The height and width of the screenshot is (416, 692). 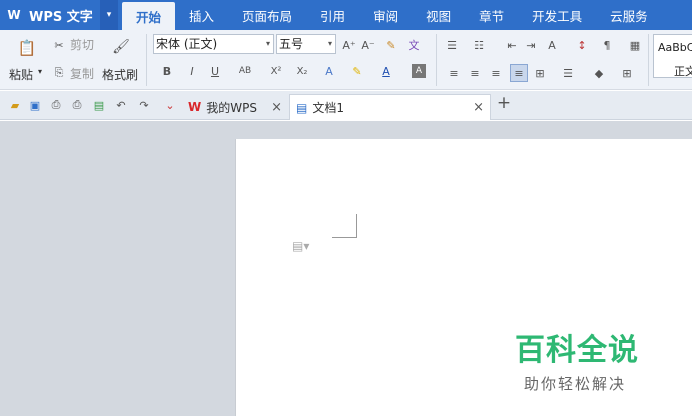 I want to click on paste-icon: 📋, so click(x=27, y=48).